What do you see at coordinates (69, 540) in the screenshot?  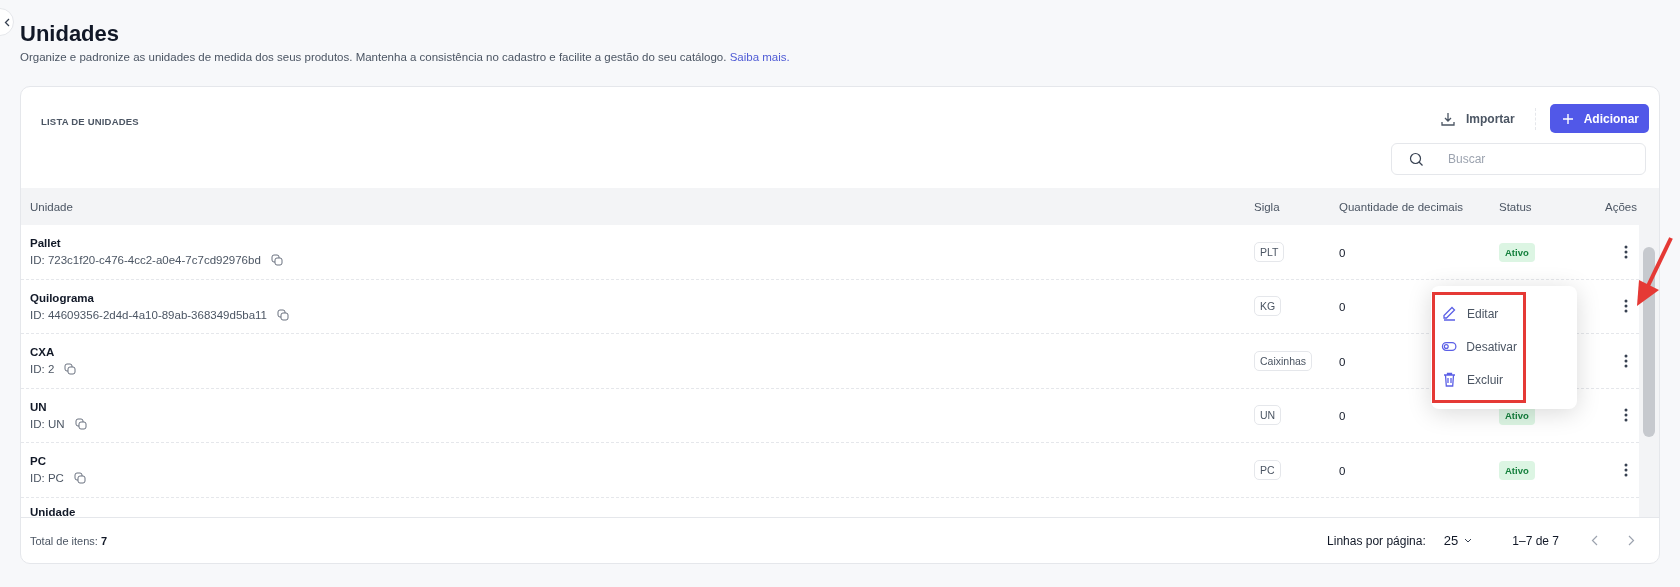 I see `total-items: Total de itens: 7` at bounding box center [69, 540].